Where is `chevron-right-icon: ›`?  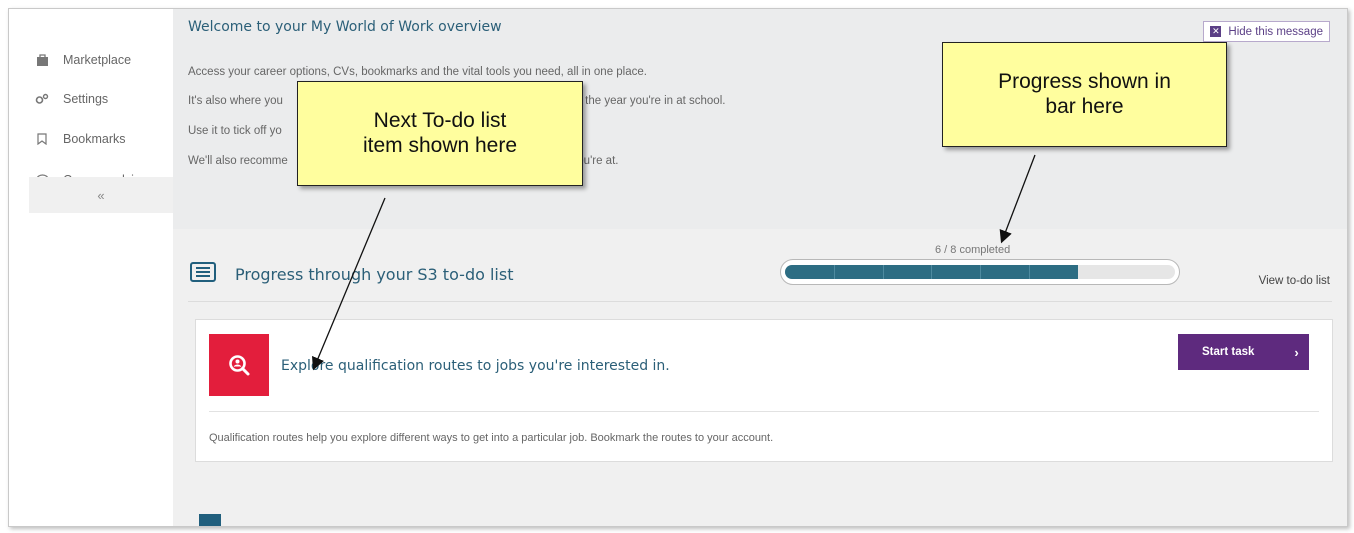 chevron-right-icon: › is located at coordinates (1296, 352).